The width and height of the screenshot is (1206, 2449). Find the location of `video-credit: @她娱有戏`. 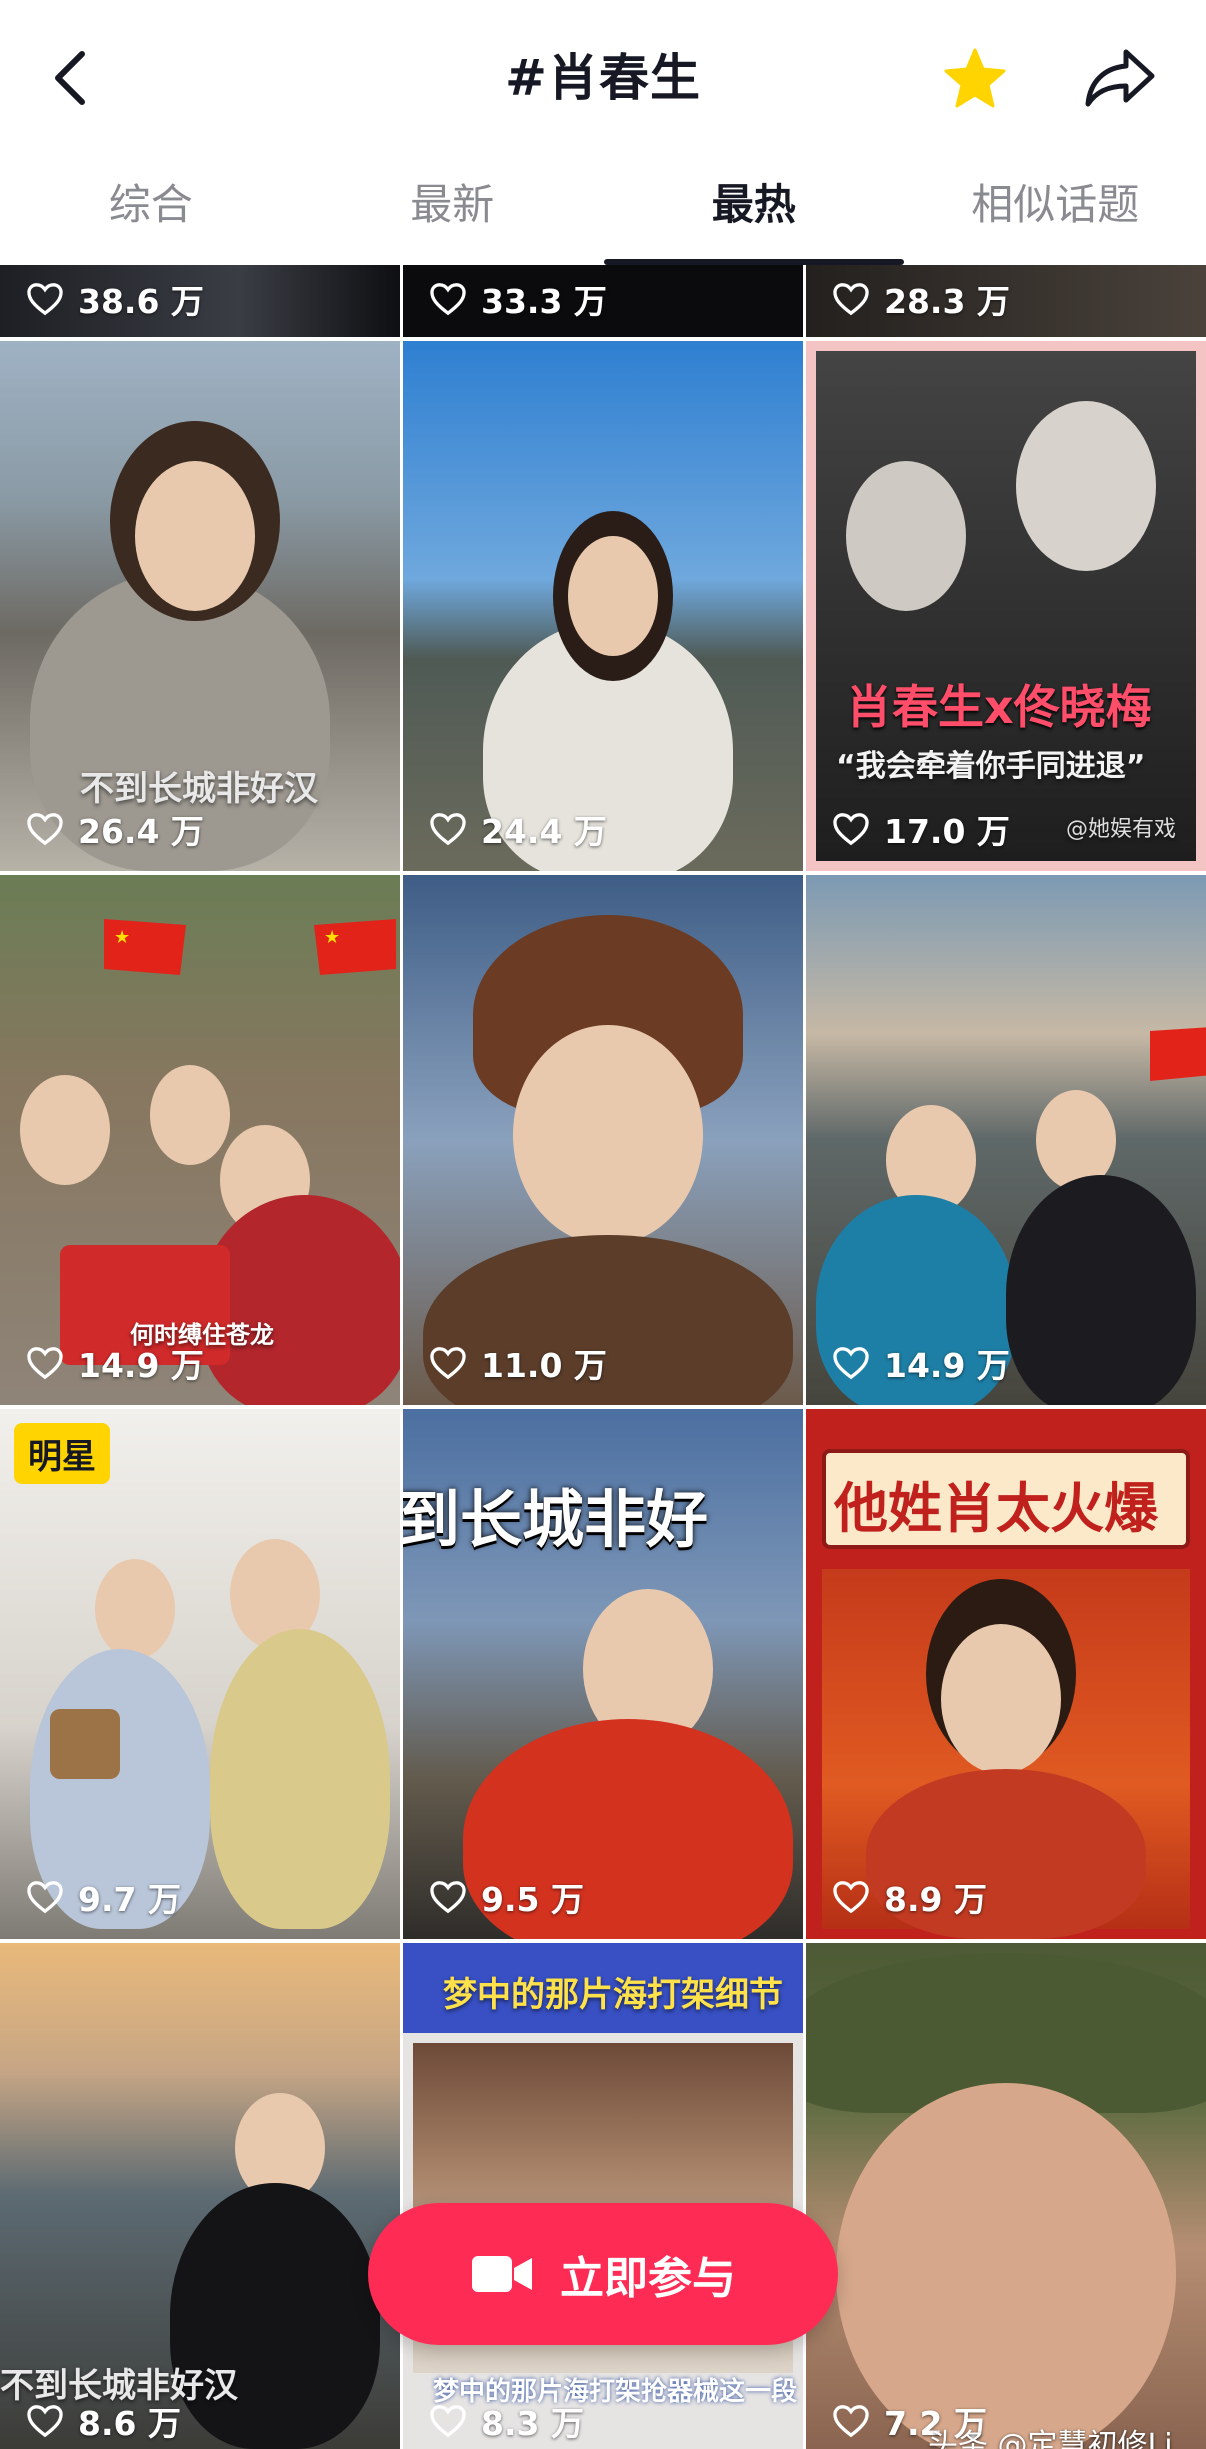

video-credit: @她娱有戏 is located at coordinates (1121, 829).